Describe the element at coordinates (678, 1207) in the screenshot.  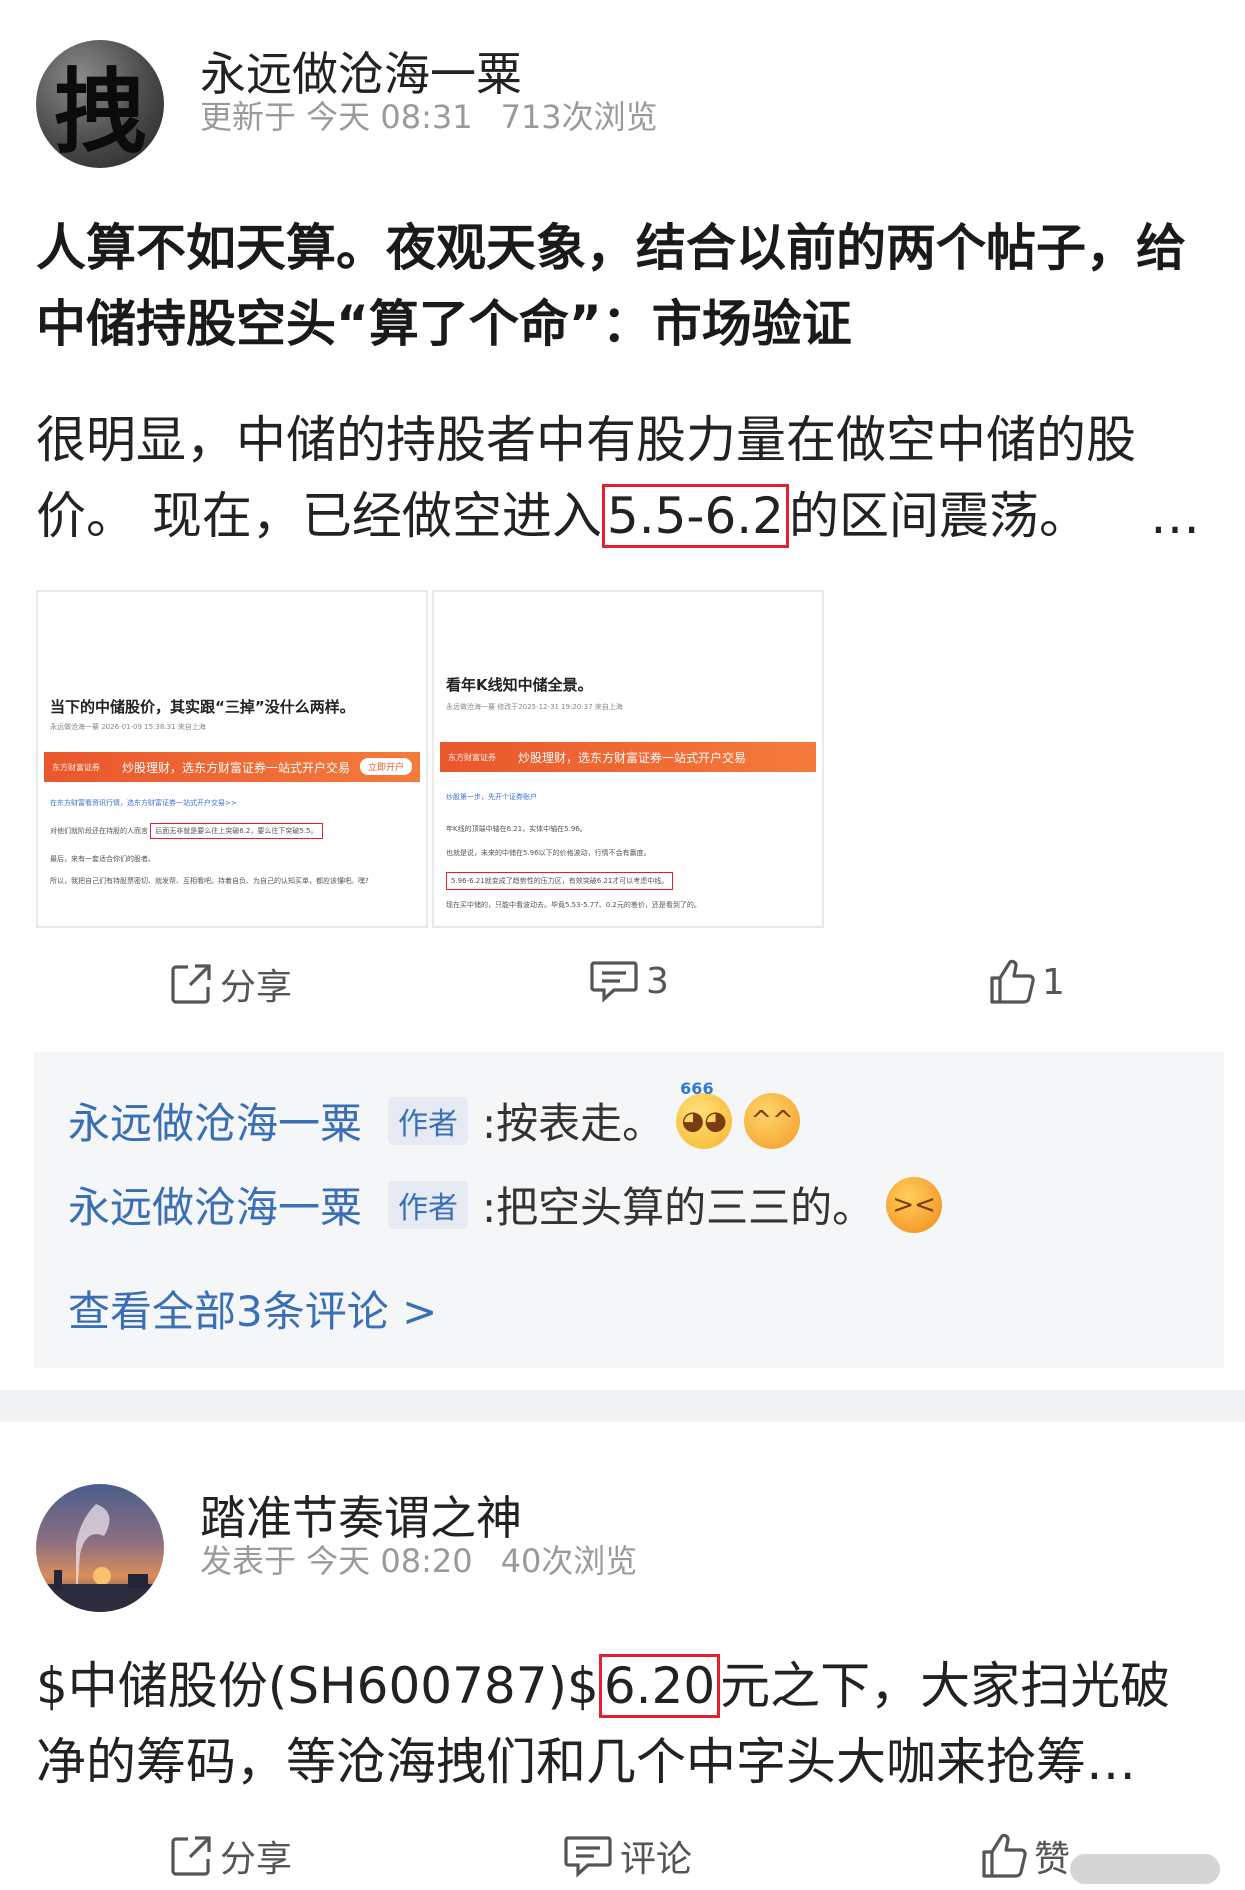
I see `comment-text: :把空头算的三三的。` at that location.